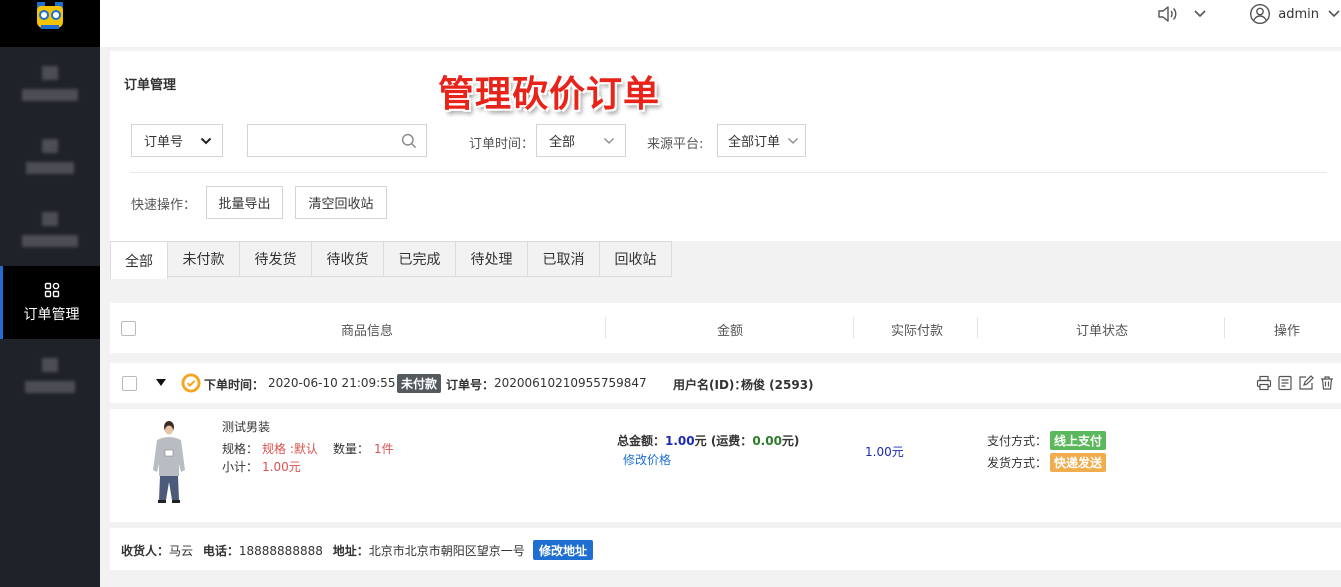  Describe the element at coordinates (1306, 383) in the screenshot. I see `edit-icon` at that location.